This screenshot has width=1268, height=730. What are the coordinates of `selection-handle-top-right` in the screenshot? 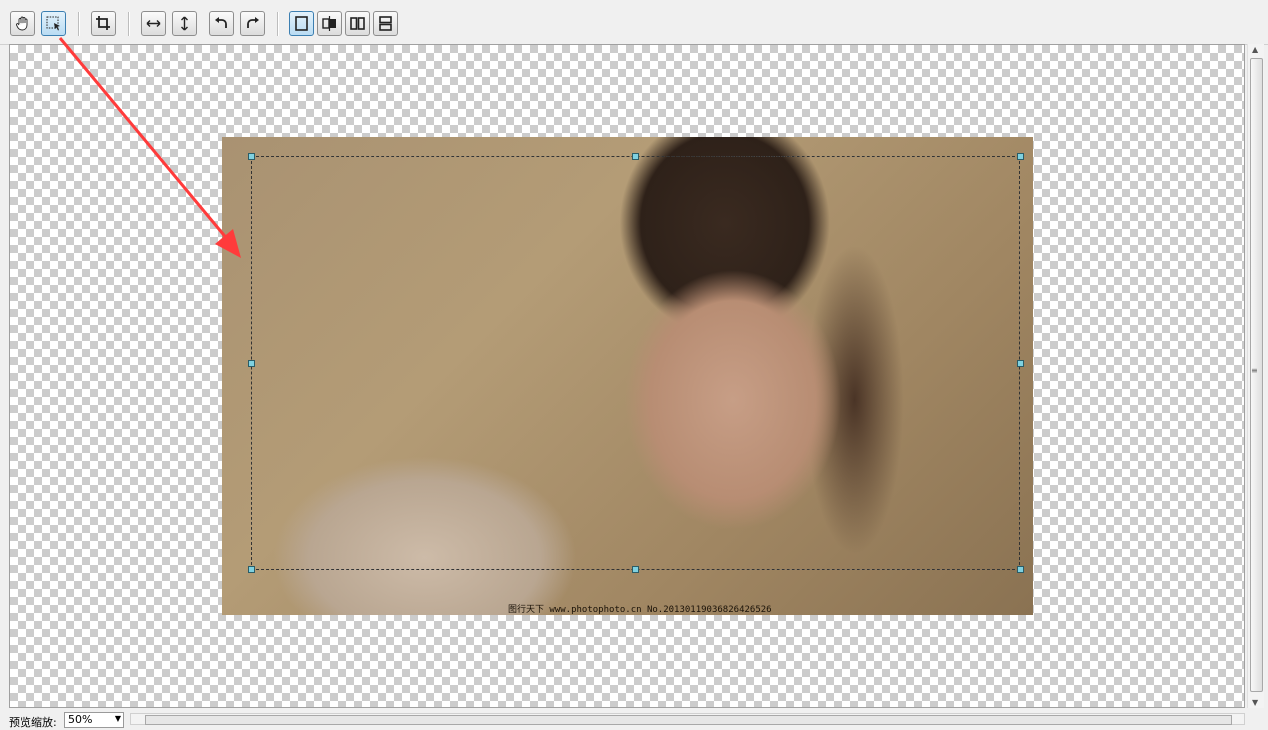 It's located at (1020, 156).